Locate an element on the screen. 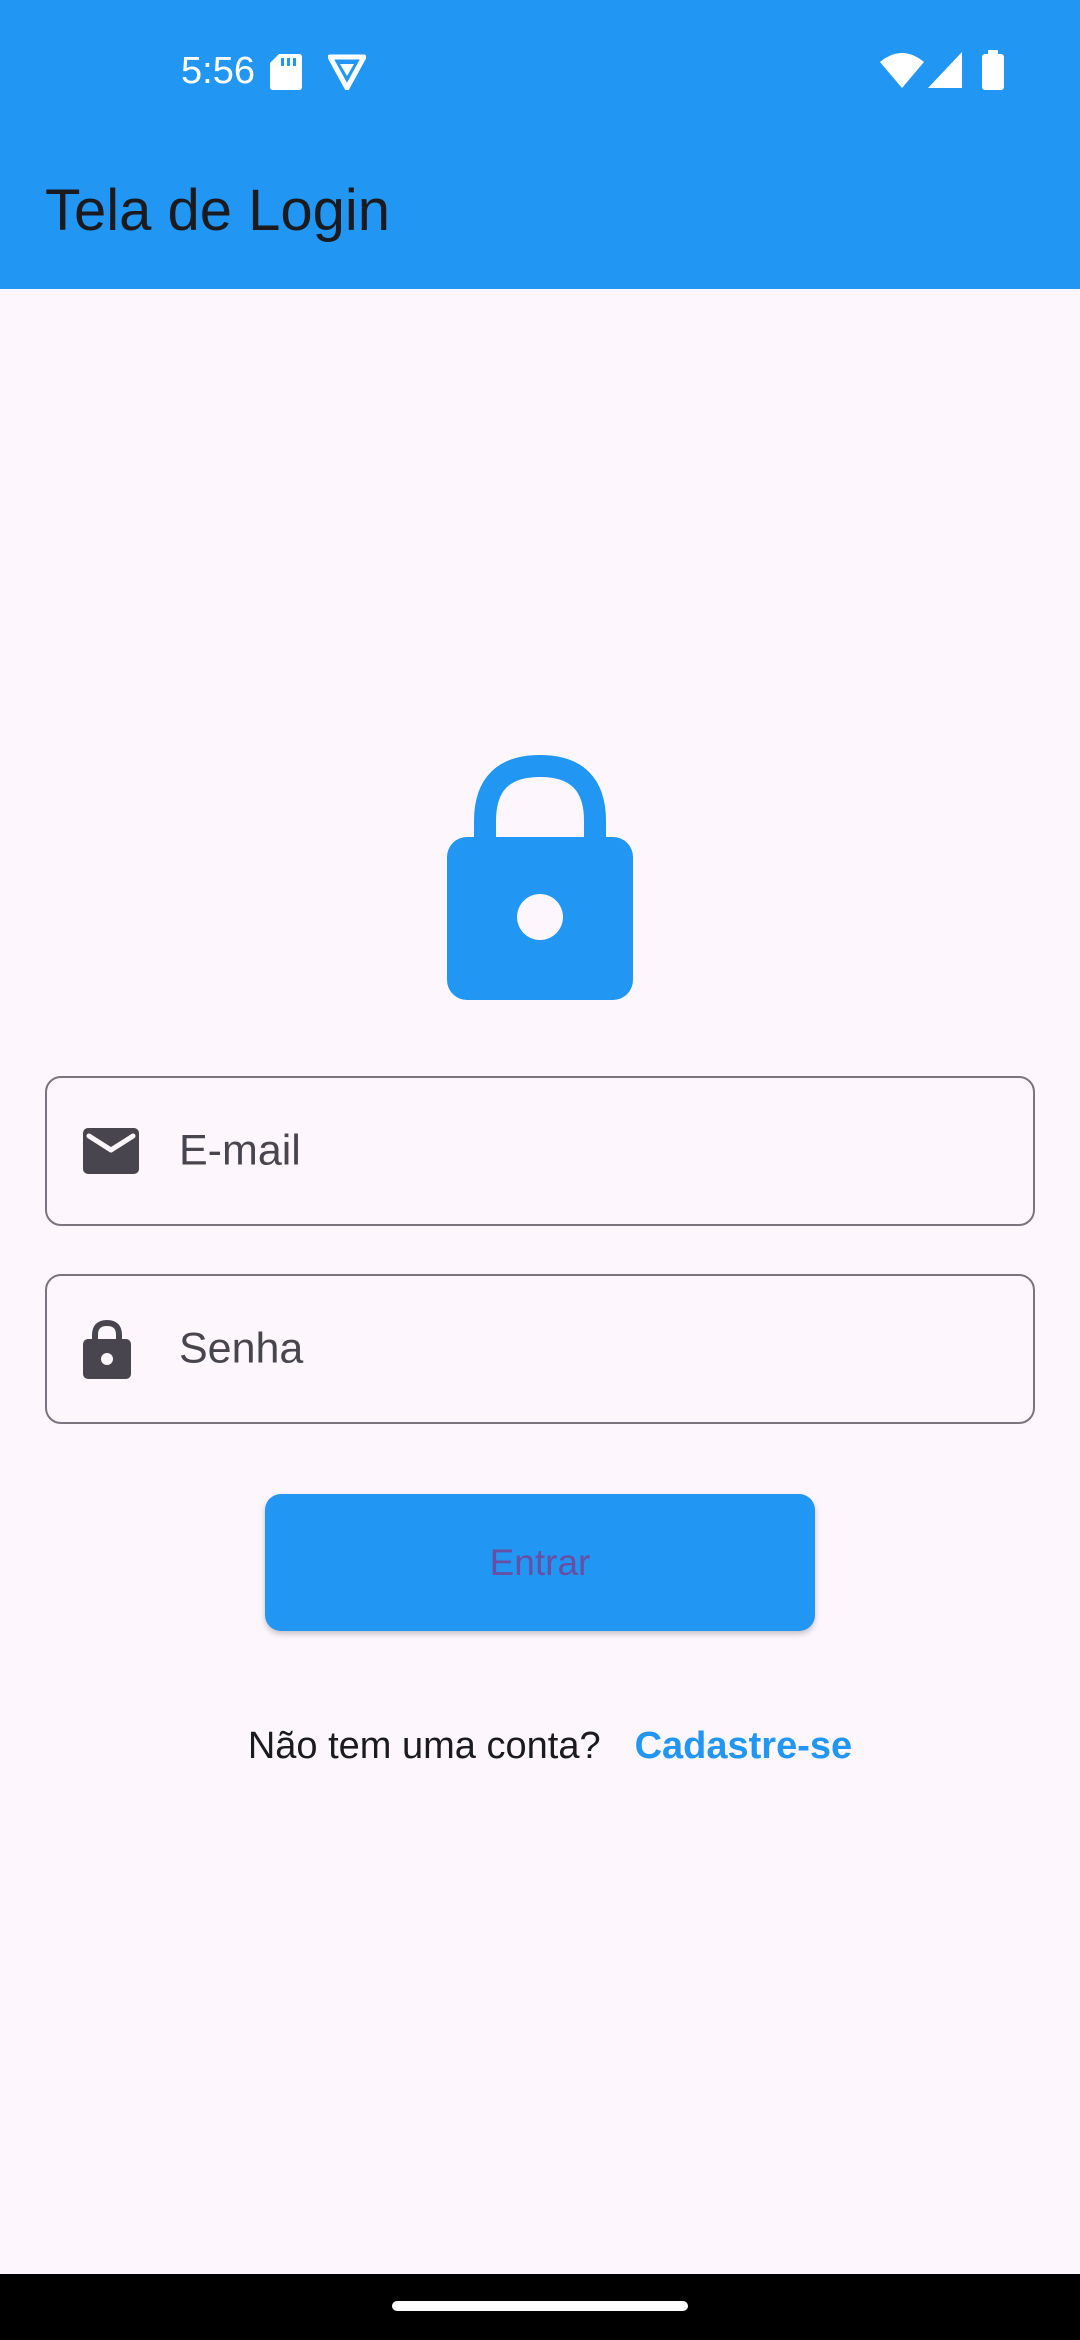 The image size is (1080, 2340). page-title: Tela de Login is located at coordinates (218, 210).